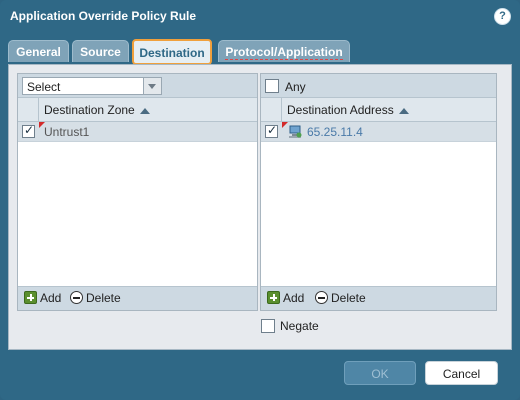  What do you see at coordinates (299, 326) in the screenshot?
I see `negate-label: Negate` at bounding box center [299, 326].